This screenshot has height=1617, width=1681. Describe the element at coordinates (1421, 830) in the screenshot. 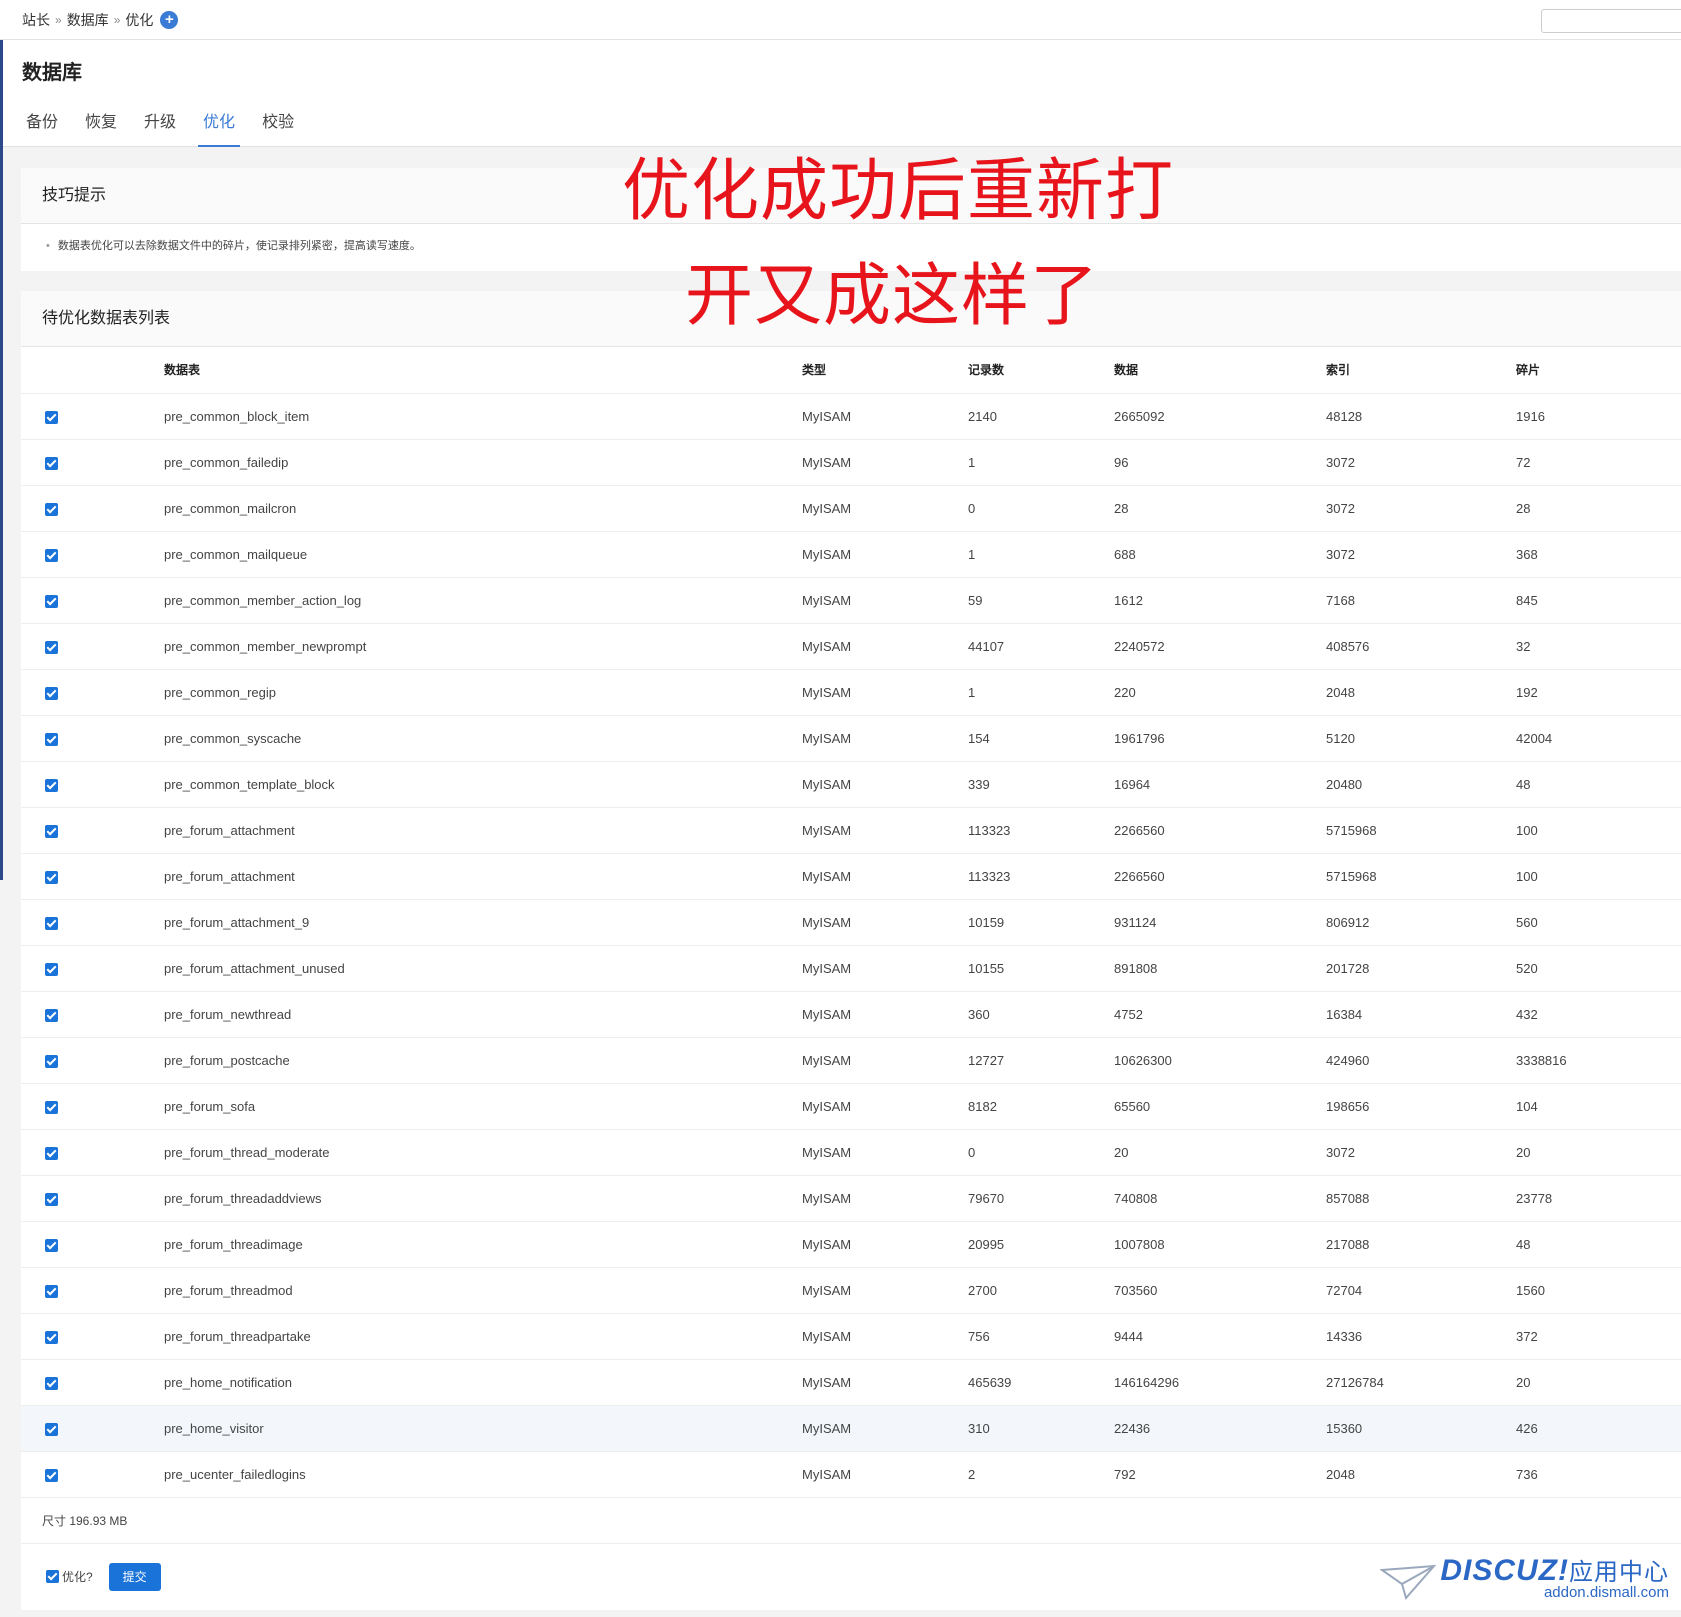

I see `index-size-cell: 5715968` at that location.